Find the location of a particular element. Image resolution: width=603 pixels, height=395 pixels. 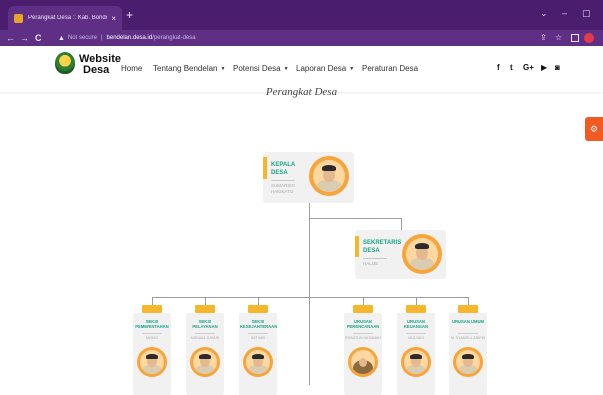

not-secure-label: Not secure is located at coordinates (82, 38).